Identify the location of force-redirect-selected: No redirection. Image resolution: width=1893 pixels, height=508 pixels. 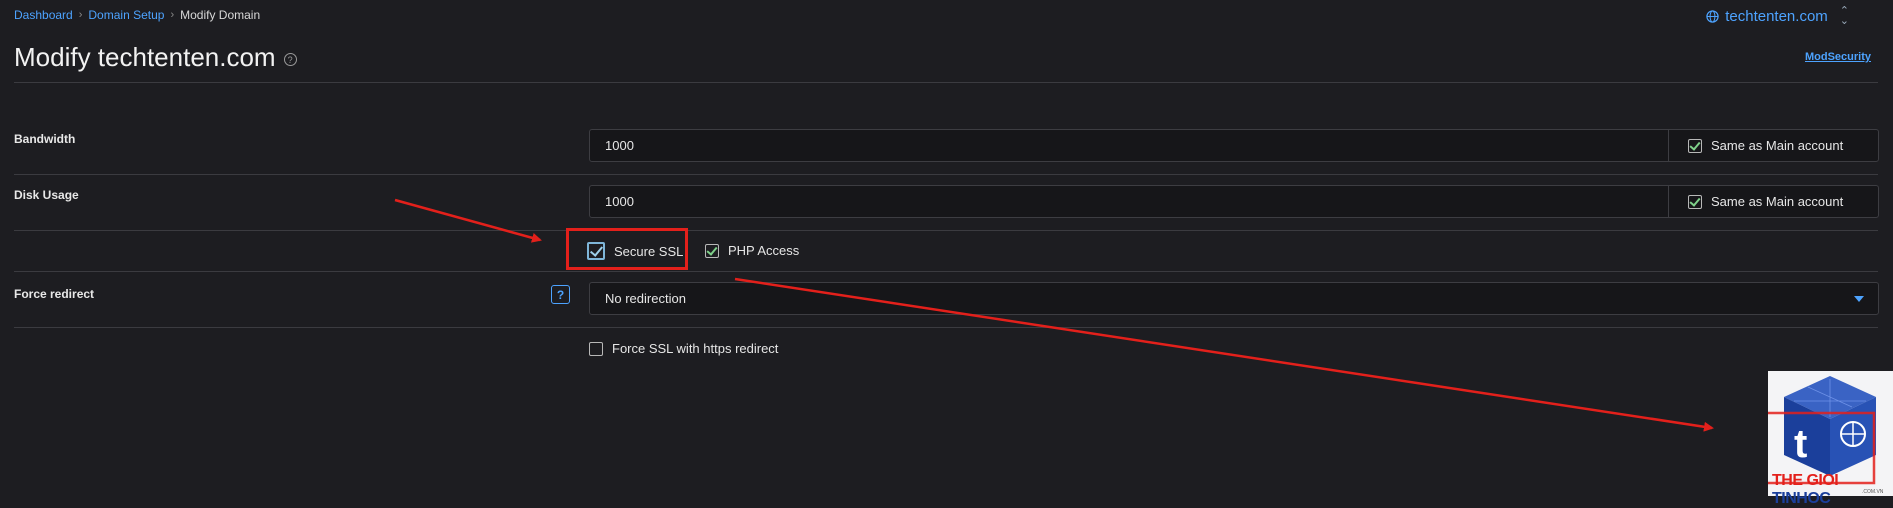
(645, 298).